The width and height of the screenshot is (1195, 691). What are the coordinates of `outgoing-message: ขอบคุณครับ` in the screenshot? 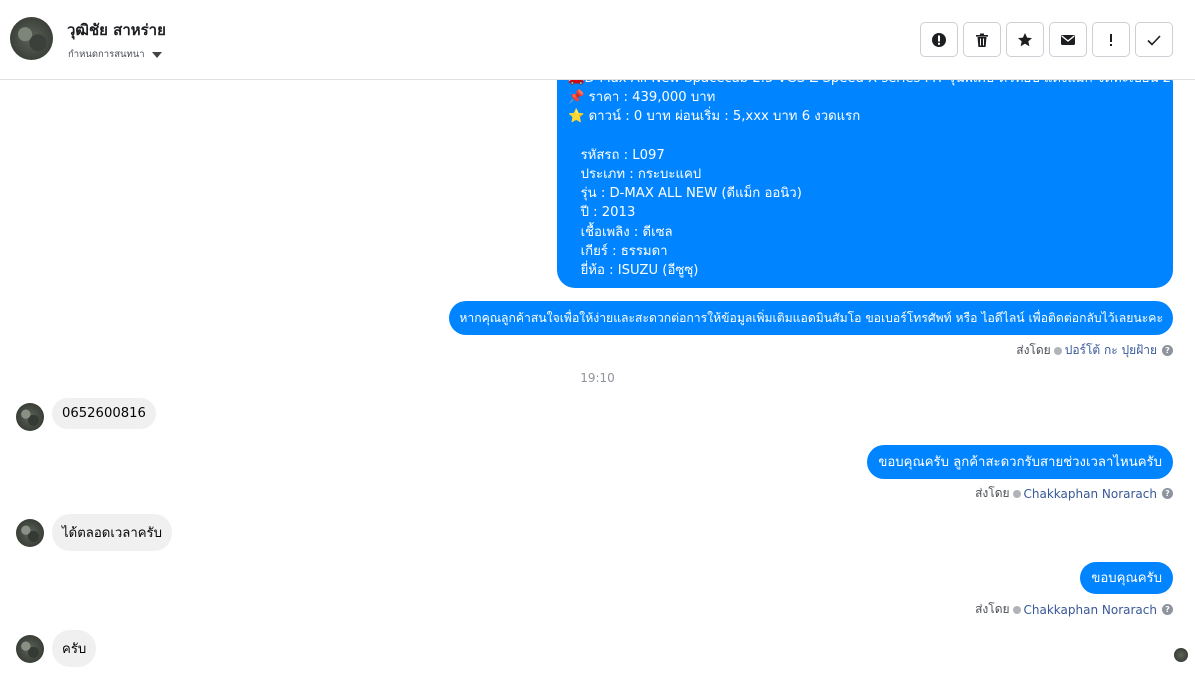 It's located at (1126, 578).